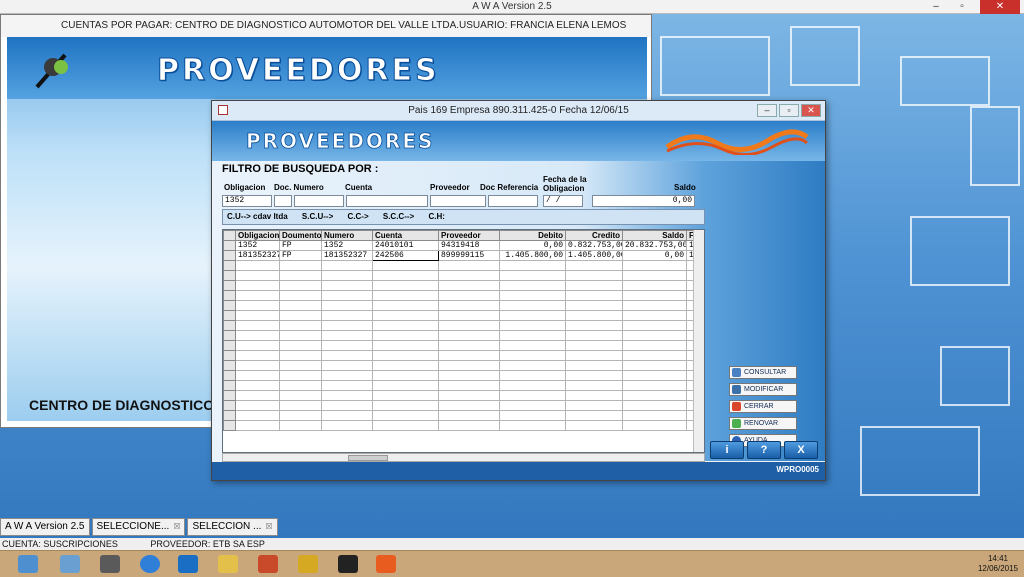 This screenshot has height=577, width=1024. What do you see at coordinates (268, 527) in the screenshot?
I see `tab-close-icon: ☒` at bounding box center [268, 527].